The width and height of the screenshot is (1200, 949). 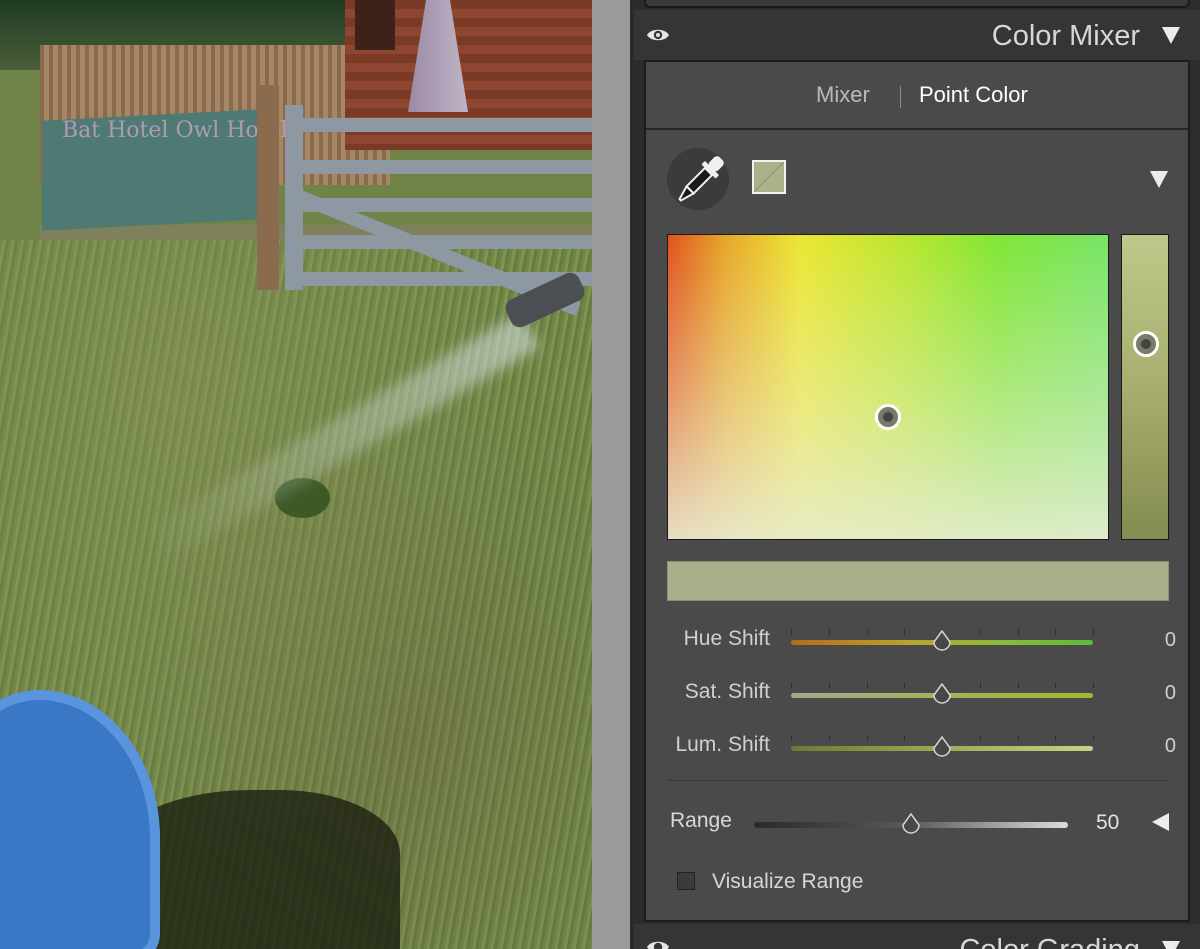 What do you see at coordinates (843, 95) in the screenshot?
I see `tab-mixer: Mixer` at bounding box center [843, 95].